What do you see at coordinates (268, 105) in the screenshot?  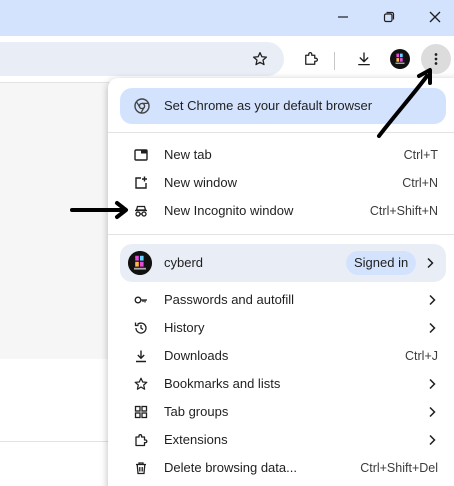 I see `set-default-browser-label: Set Chrome as your default browser` at bounding box center [268, 105].